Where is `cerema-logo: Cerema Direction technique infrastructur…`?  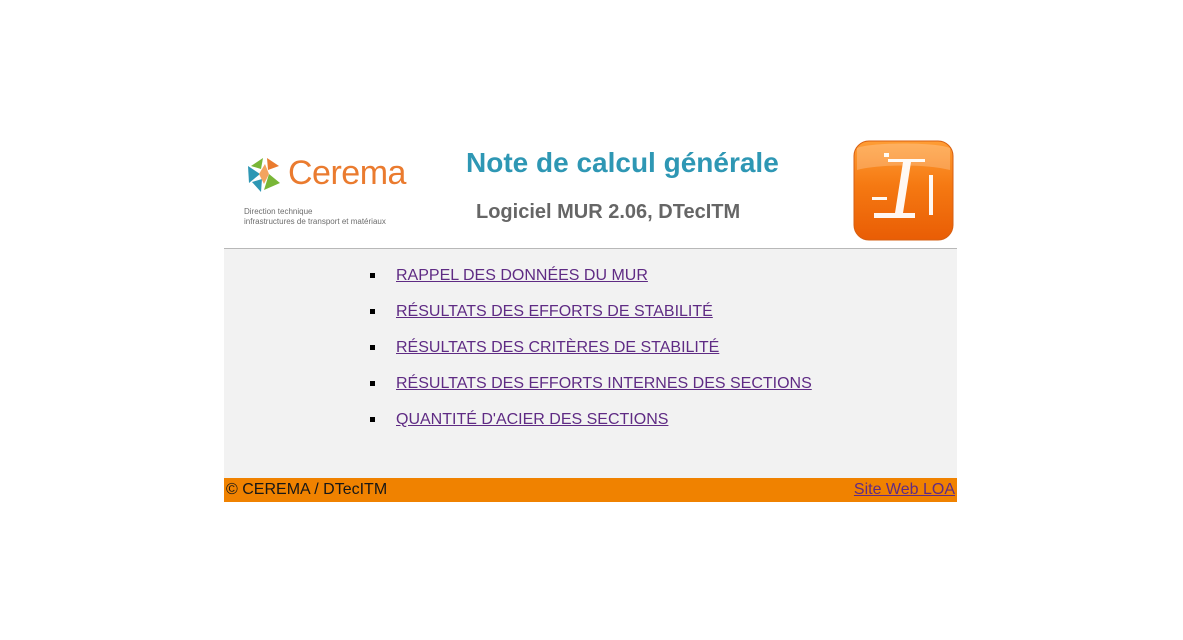 cerema-logo: Cerema Direction technique infrastructur… is located at coordinates (332, 191).